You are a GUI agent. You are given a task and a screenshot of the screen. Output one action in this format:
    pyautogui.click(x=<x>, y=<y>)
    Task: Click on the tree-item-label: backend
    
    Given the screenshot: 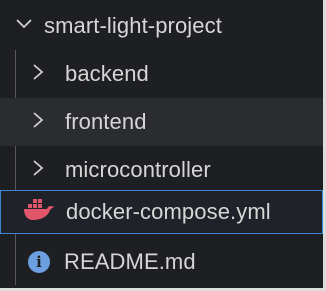 What is the action you would take?
    pyautogui.click(x=107, y=73)
    